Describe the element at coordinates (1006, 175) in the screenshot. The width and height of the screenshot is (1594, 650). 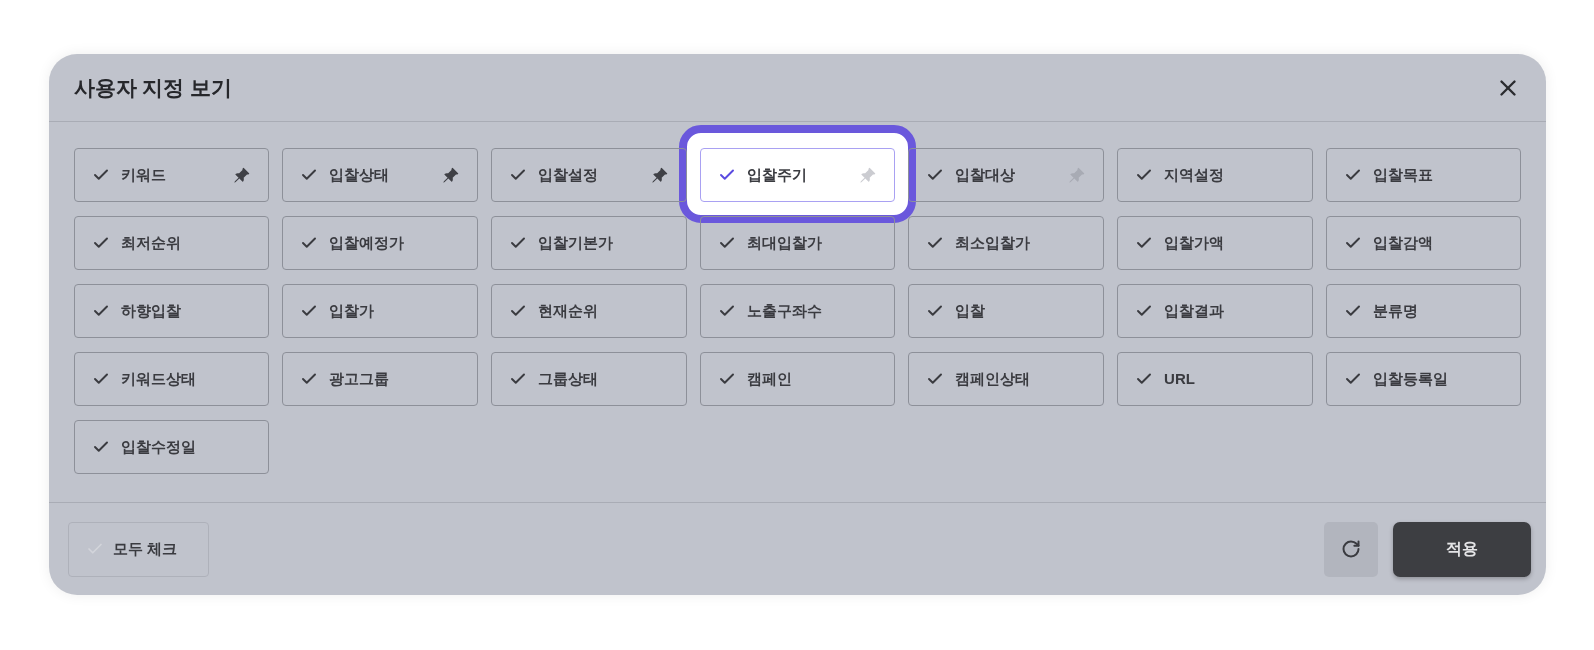
I see `column-toggle: 입찰대상` at that location.